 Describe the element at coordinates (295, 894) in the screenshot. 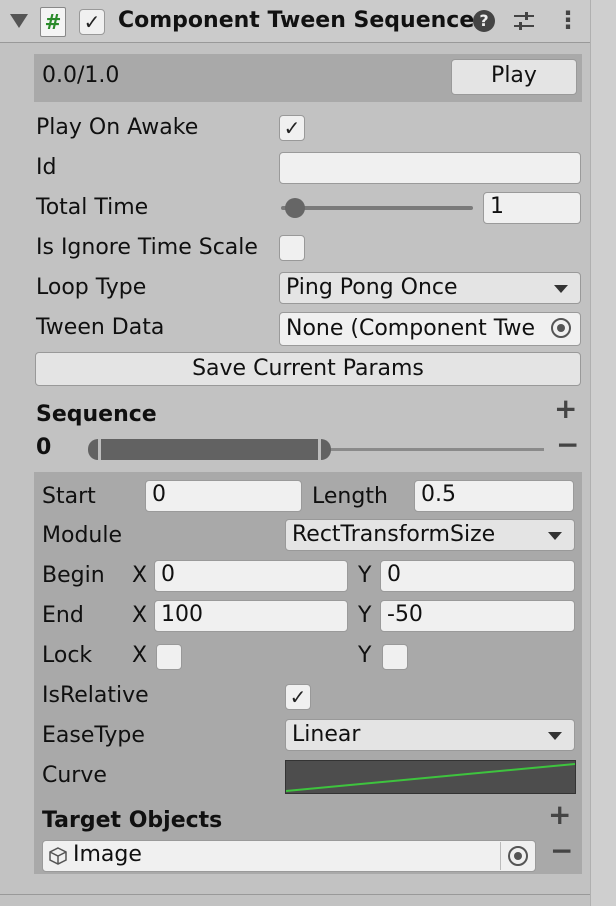

I see `bottom-divider` at that location.